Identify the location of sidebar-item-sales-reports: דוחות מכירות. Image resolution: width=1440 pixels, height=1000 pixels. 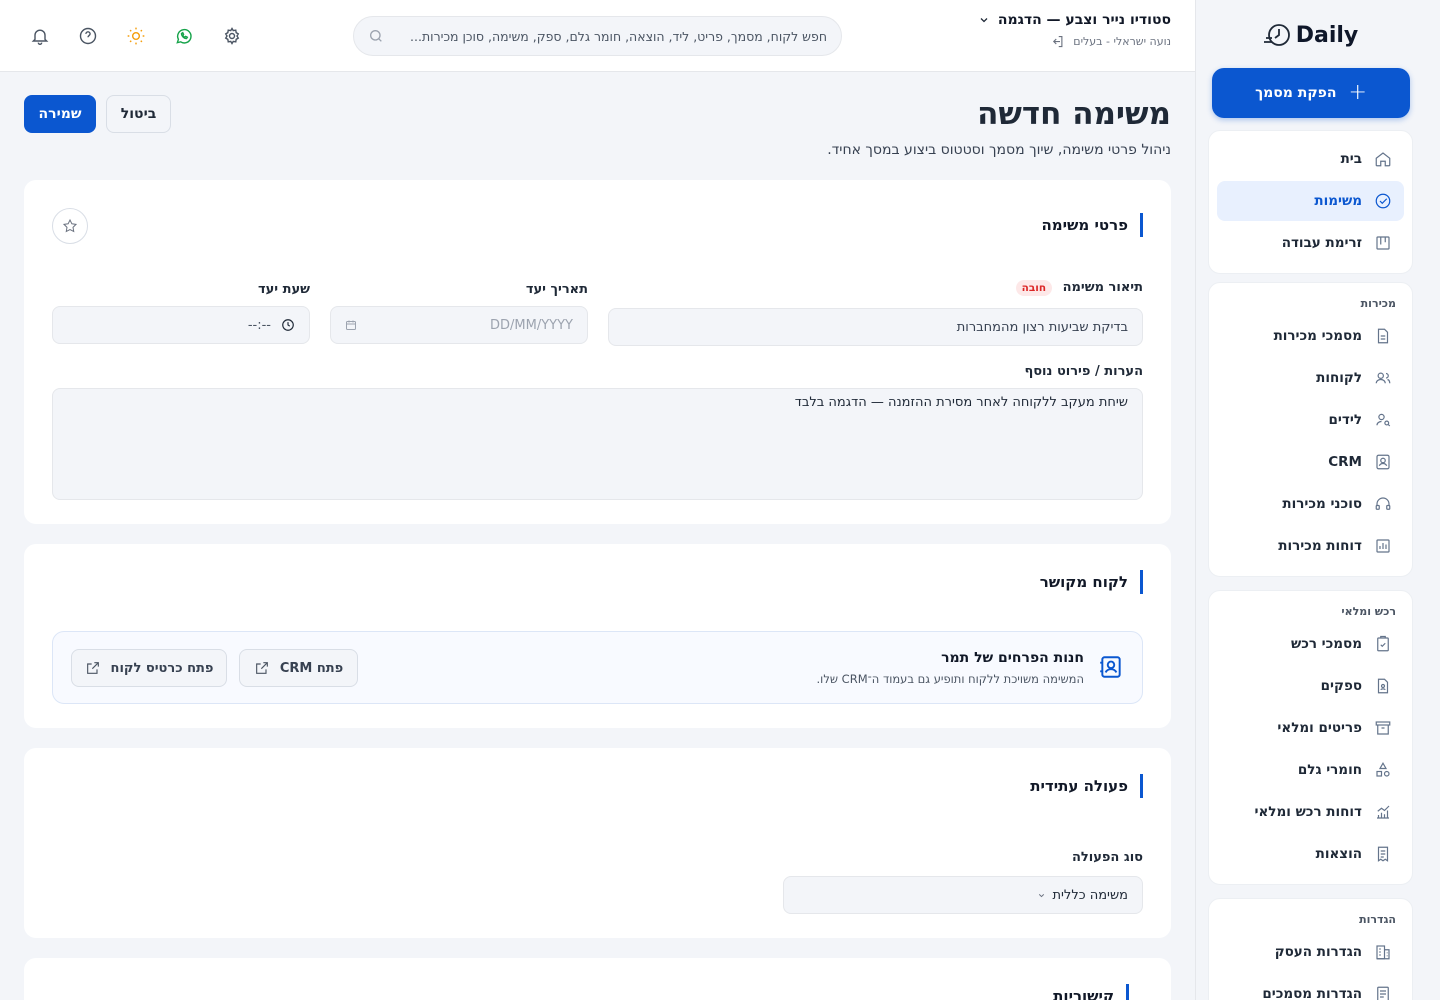
(1310, 546).